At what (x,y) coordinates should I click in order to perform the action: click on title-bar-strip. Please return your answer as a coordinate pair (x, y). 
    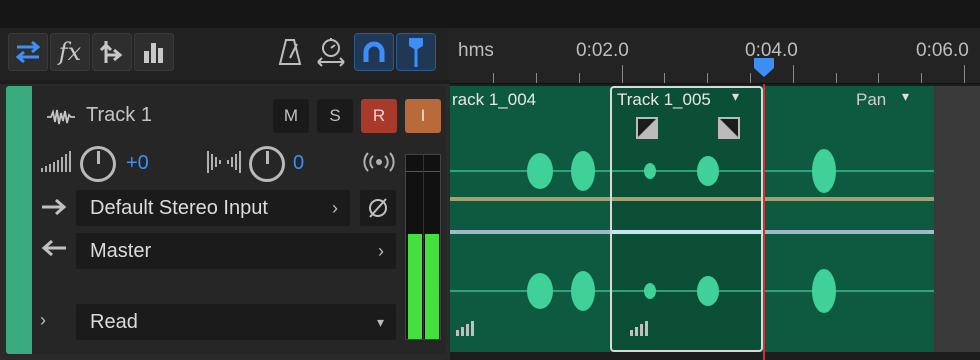
    Looking at the image, I should click on (490, 14).